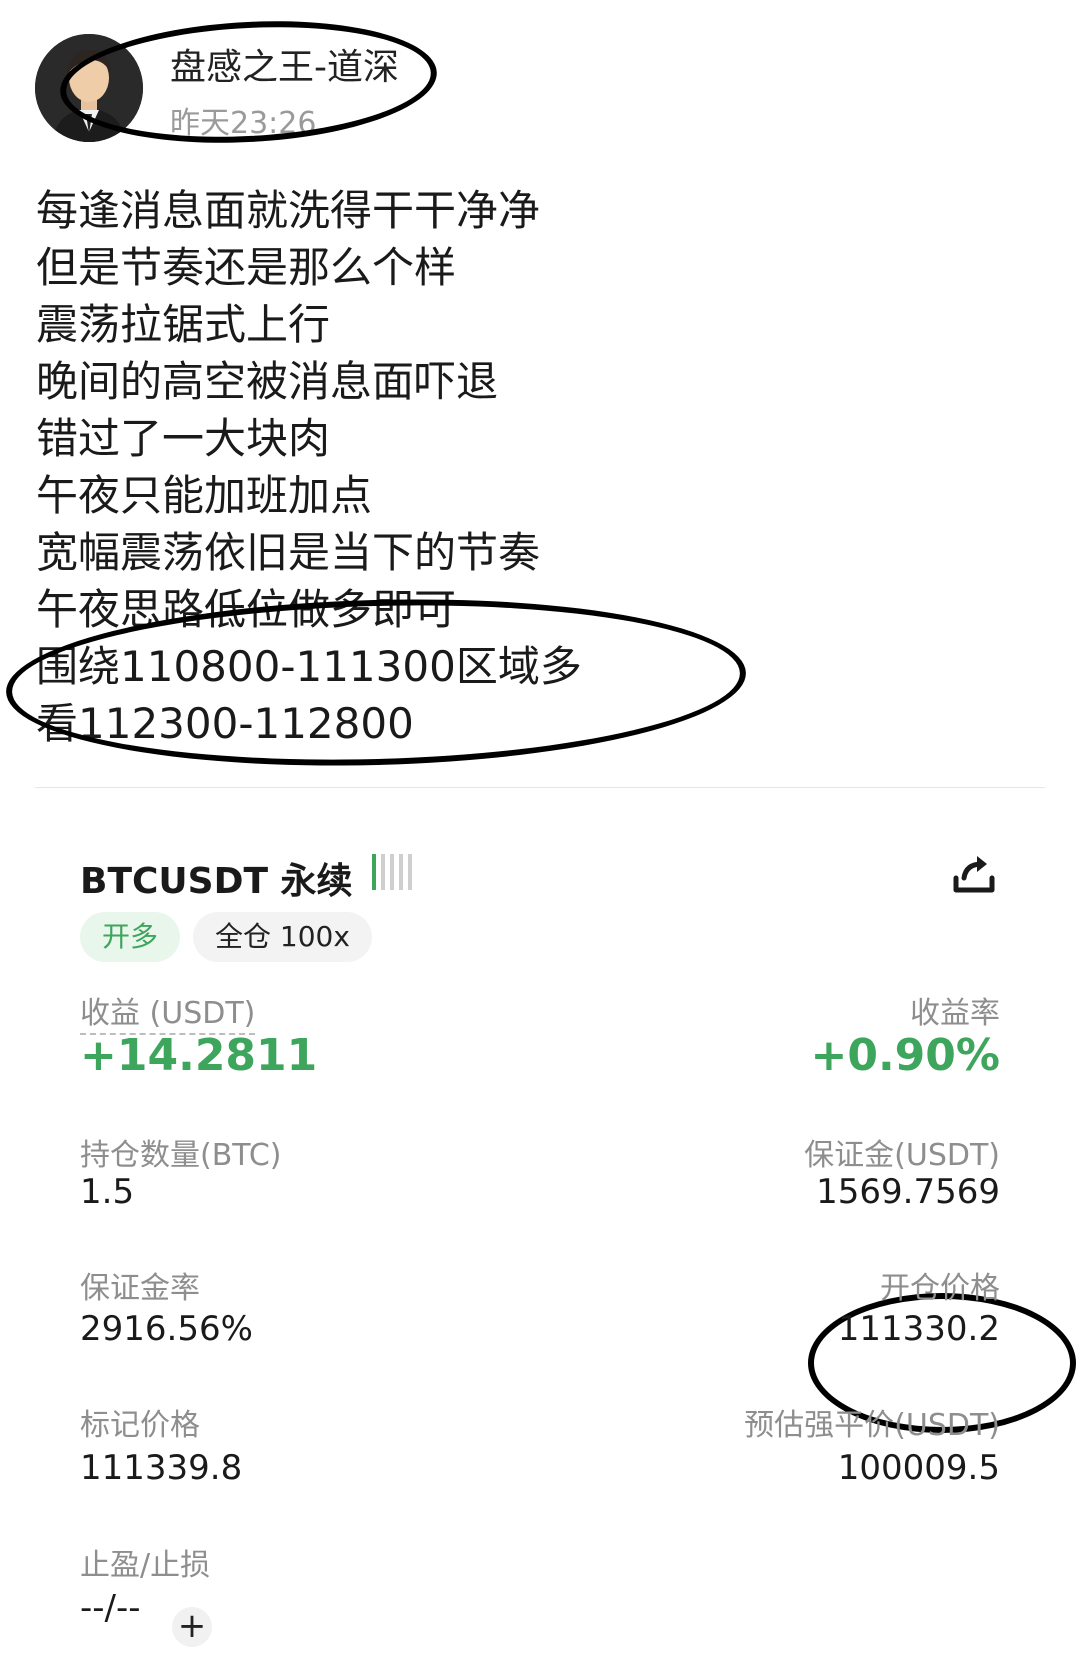 The height and width of the screenshot is (1667, 1080). Describe the element at coordinates (183, 438) in the screenshot. I see `post-line: 错过了一大块肉` at that location.